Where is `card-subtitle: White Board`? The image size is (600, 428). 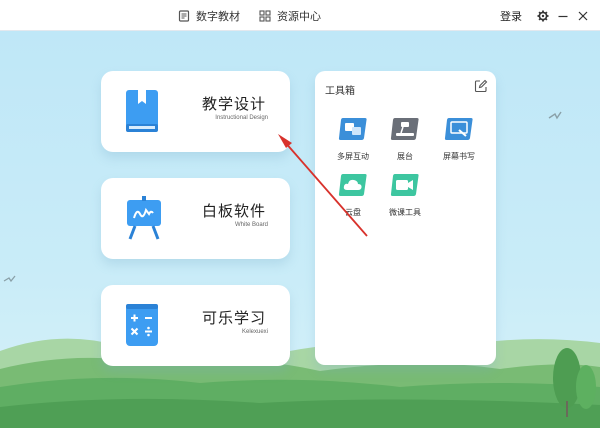 card-subtitle: White Board is located at coordinates (251, 225).